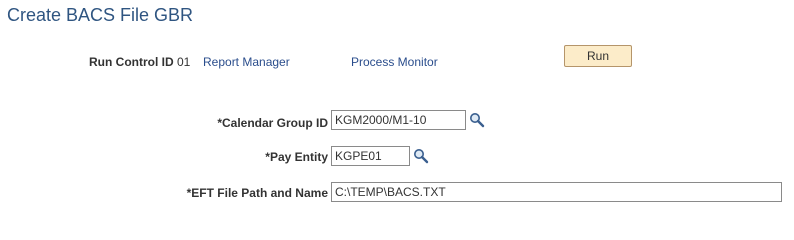  Describe the element at coordinates (556, 192) in the screenshot. I see `eft-file-path-input` at that location.